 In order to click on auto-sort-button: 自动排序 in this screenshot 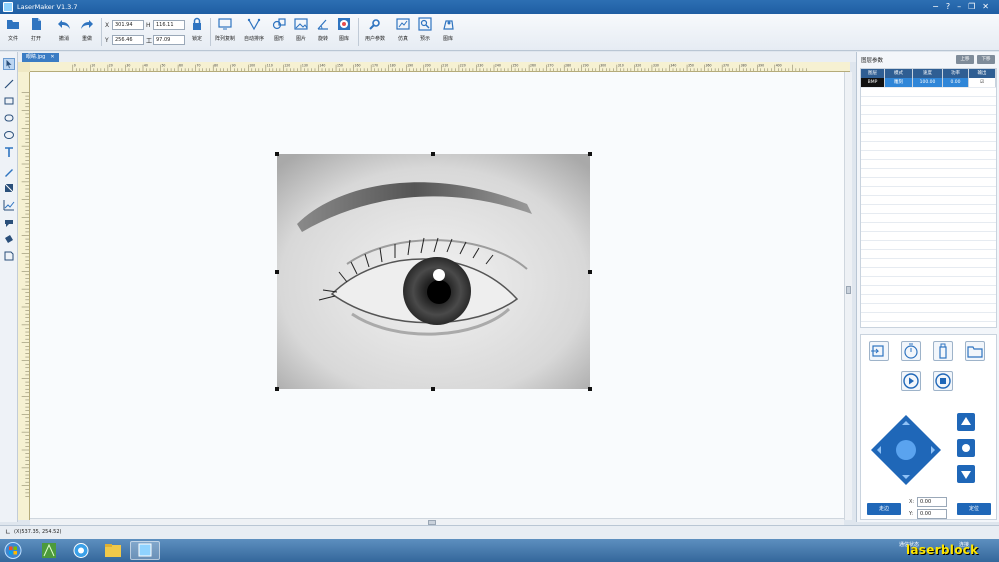, I will do `click(254, 29)`.